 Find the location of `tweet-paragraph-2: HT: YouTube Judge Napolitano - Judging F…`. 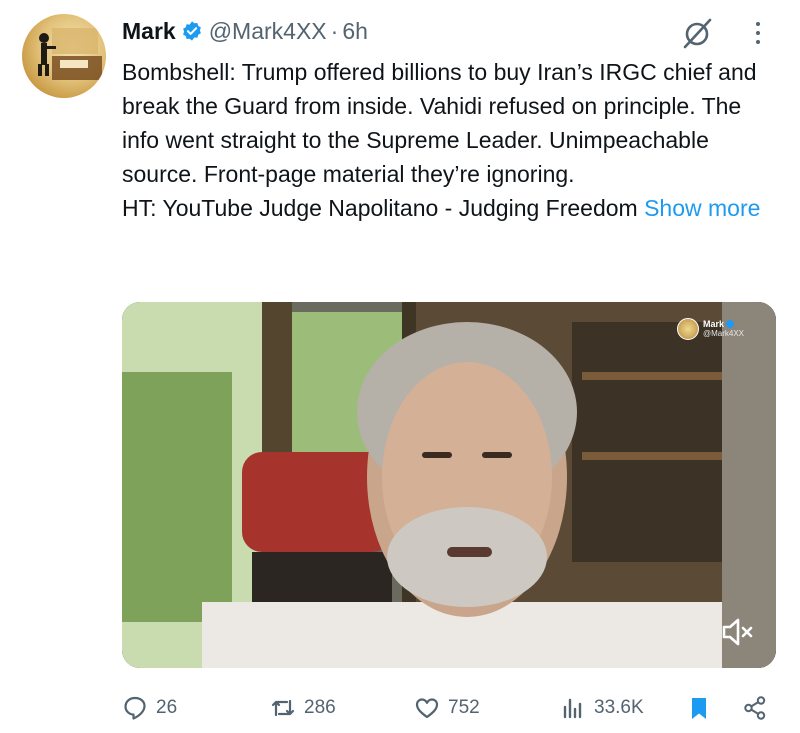

tweet-paragraph-2: HT: YouTube Judge Napolitano - Judging F… is located at coordinates (442, 208).